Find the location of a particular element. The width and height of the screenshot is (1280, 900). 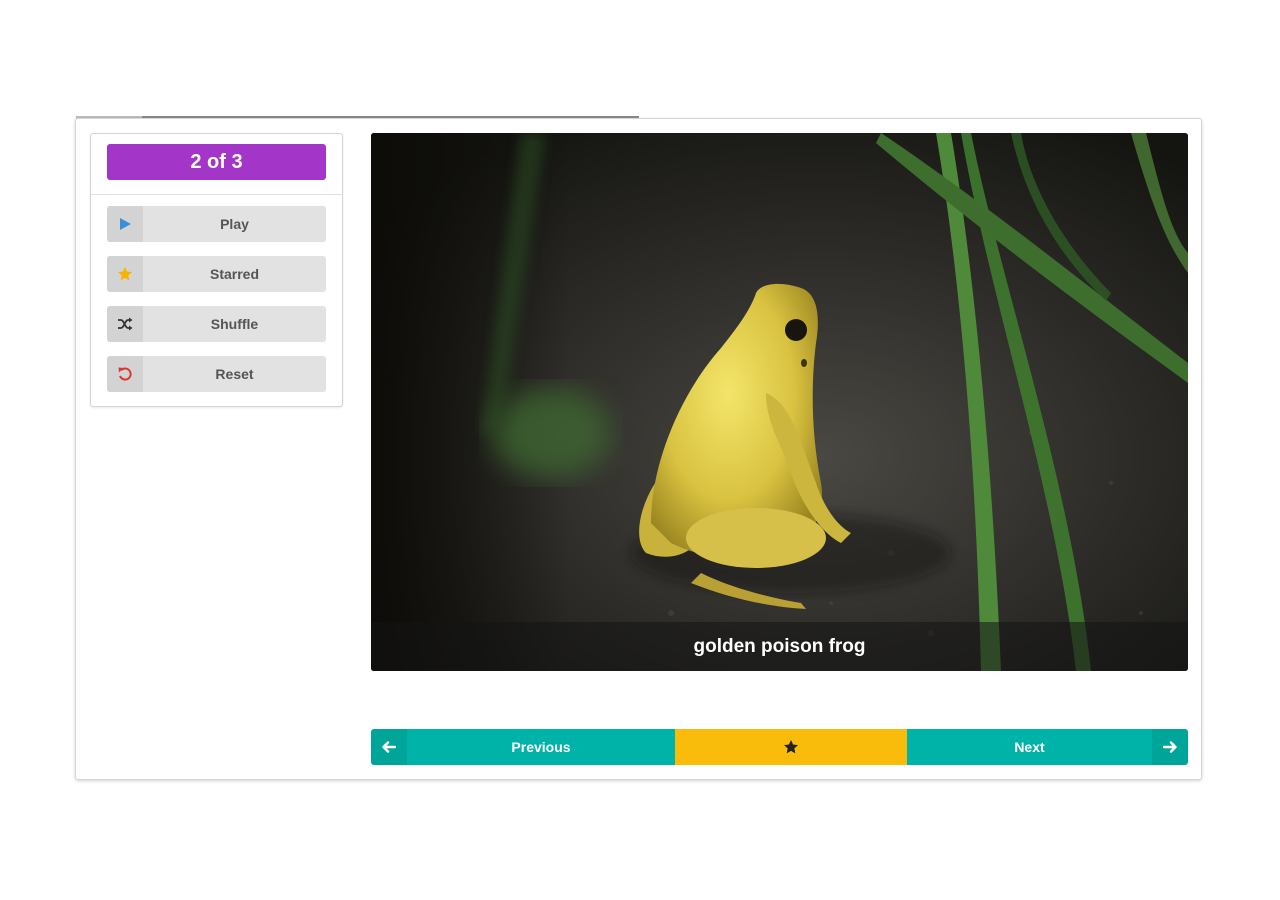

previous-button: Previous is located at coordinates (523, 747).